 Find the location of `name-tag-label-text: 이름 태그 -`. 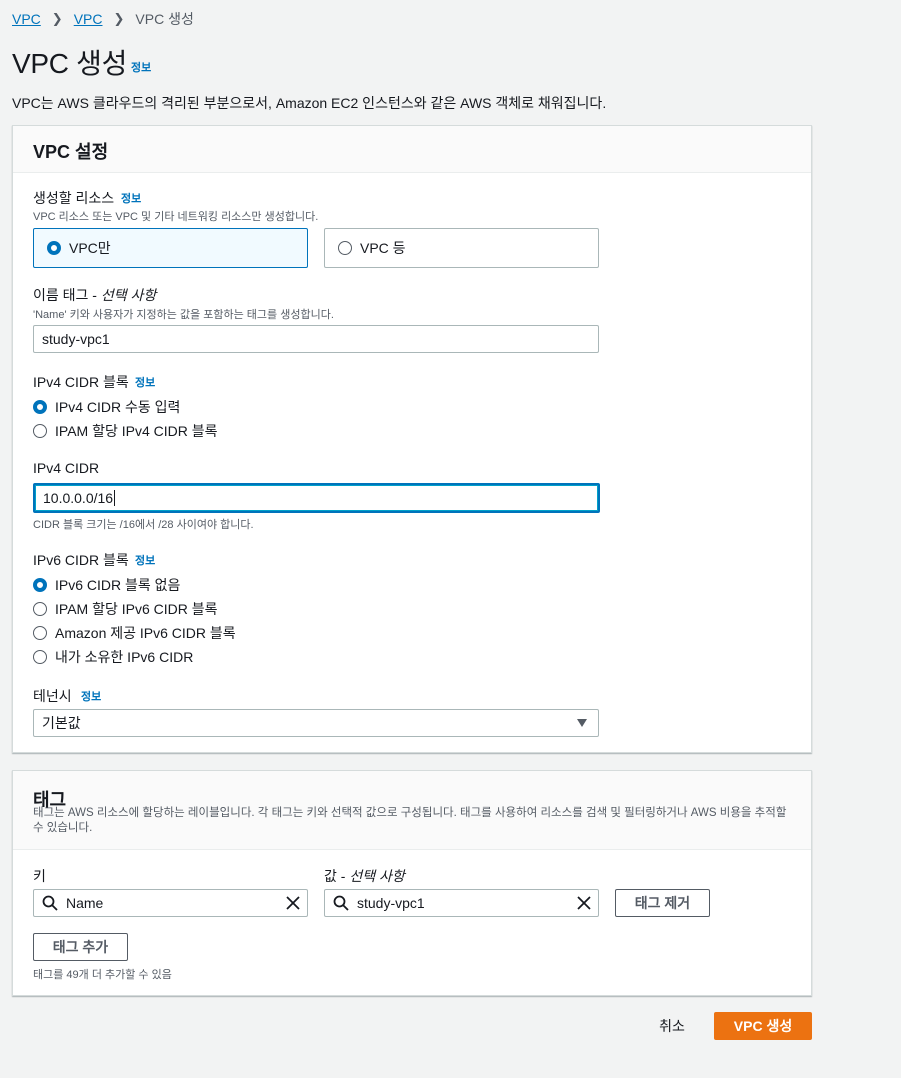

name-tag-label-text: 이름 태그 - is located at coordinates (67, 295).